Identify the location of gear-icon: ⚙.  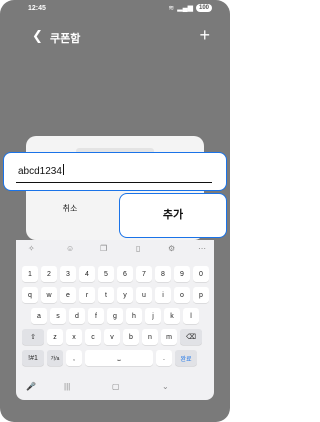
(171, 248).